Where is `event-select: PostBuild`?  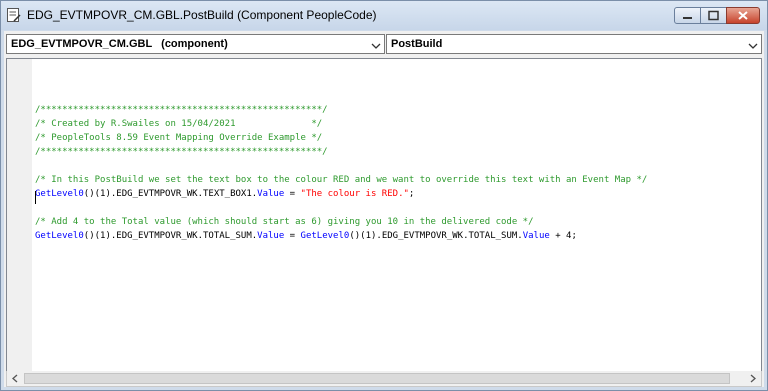 event-select: PostBuild is located at coordinates (574, 44).